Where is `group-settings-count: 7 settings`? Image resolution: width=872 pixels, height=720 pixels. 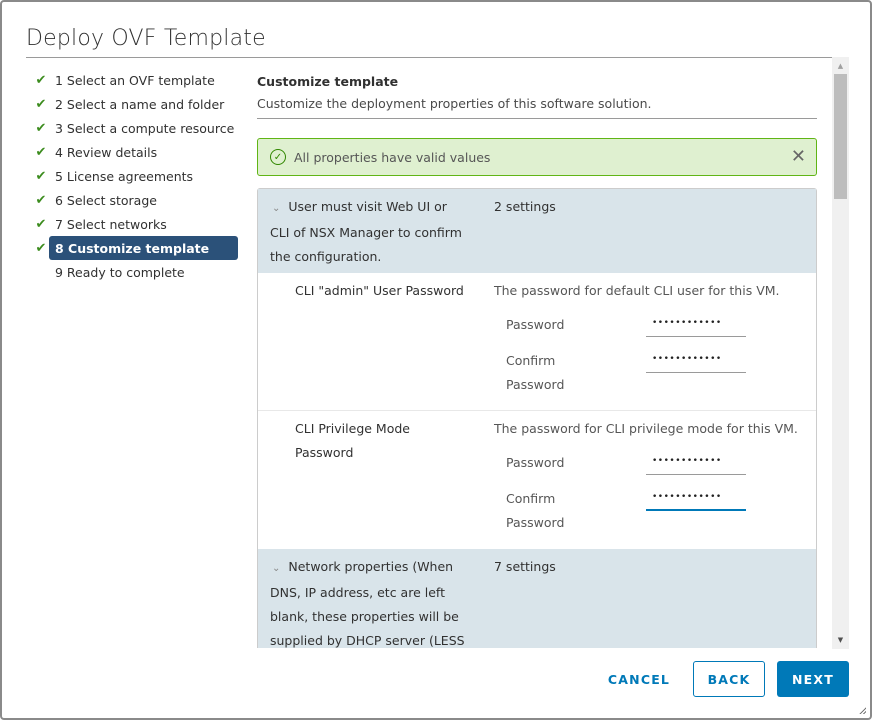
group-settings-count: 7 settings is located at coordinates (525, 566).